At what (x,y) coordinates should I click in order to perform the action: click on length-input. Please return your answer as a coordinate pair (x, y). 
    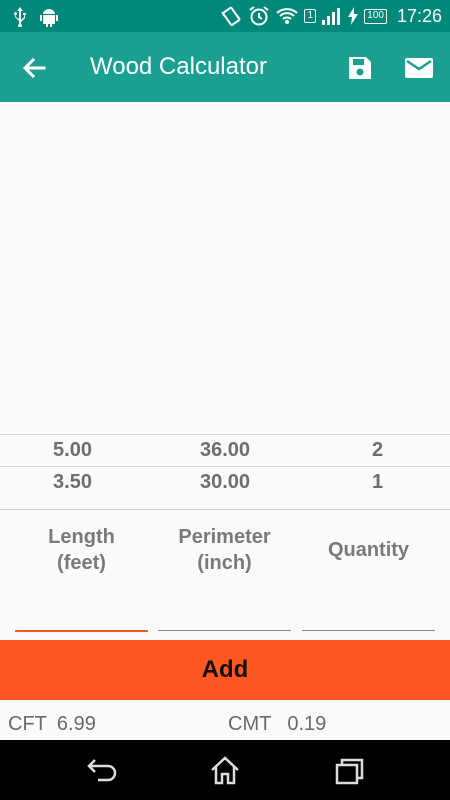
    Looking at the image, I should click on (81, 613).